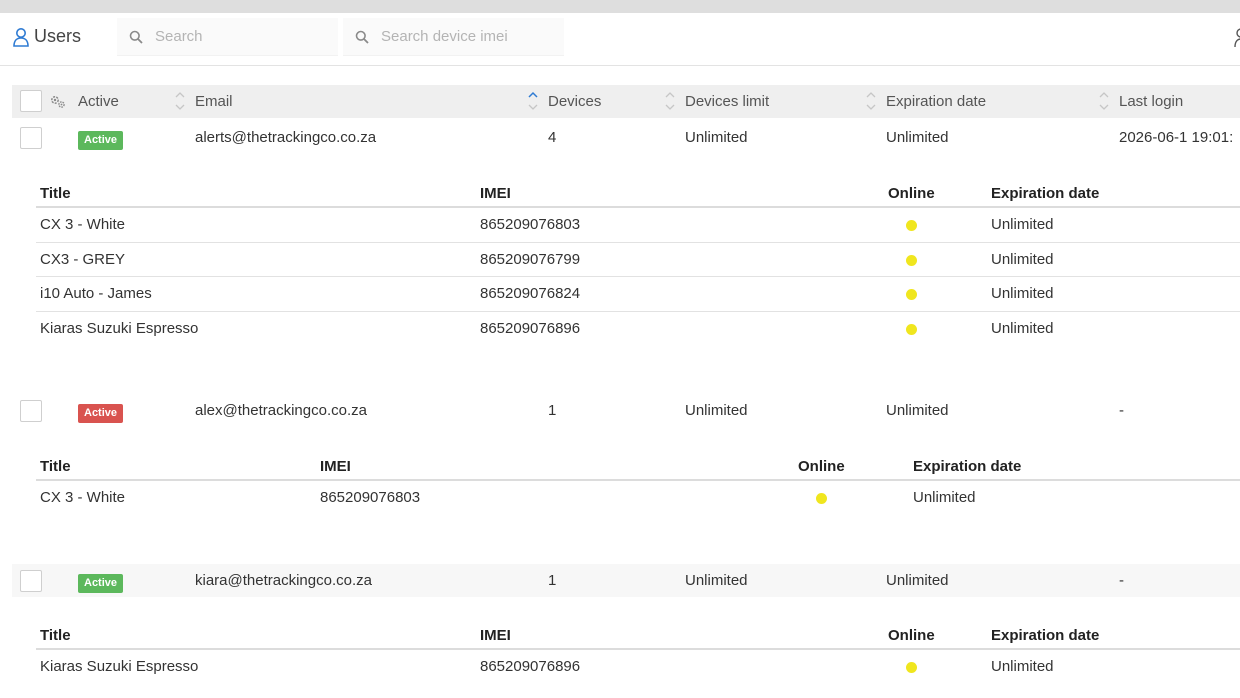 This screenshot has width=1240, height=698. Describe the element at coordinates (1151, 101) in the screenshot. I see `column-header-last-login: Last login` at that location.